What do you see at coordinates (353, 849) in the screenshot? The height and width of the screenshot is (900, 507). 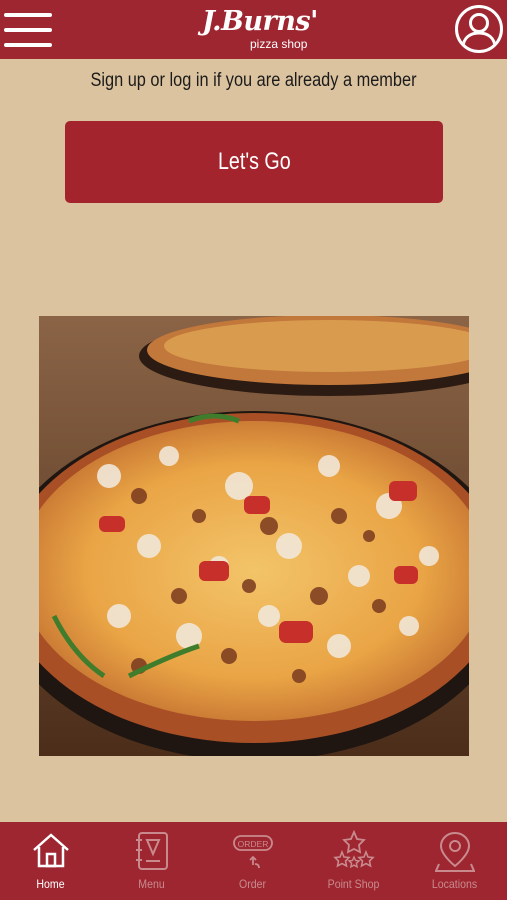 I see `stars-icon` at bounding box center [353, 849].